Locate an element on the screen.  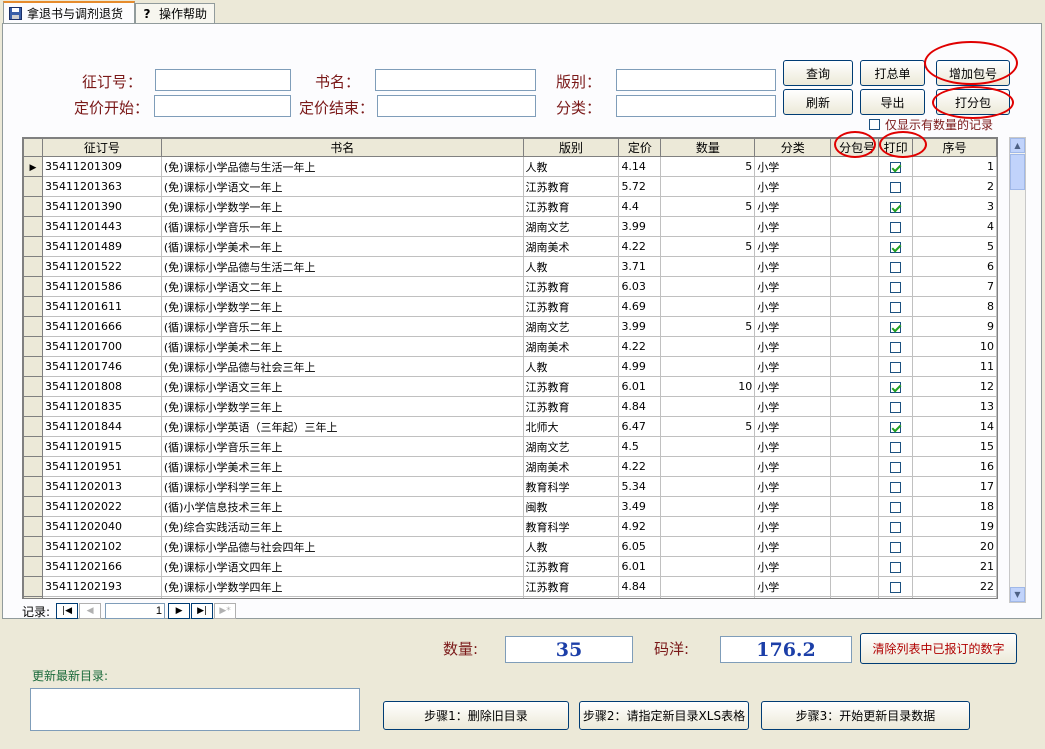
cell-title: (循)课标小学美术二年上 is located at coordinates (342, 346).